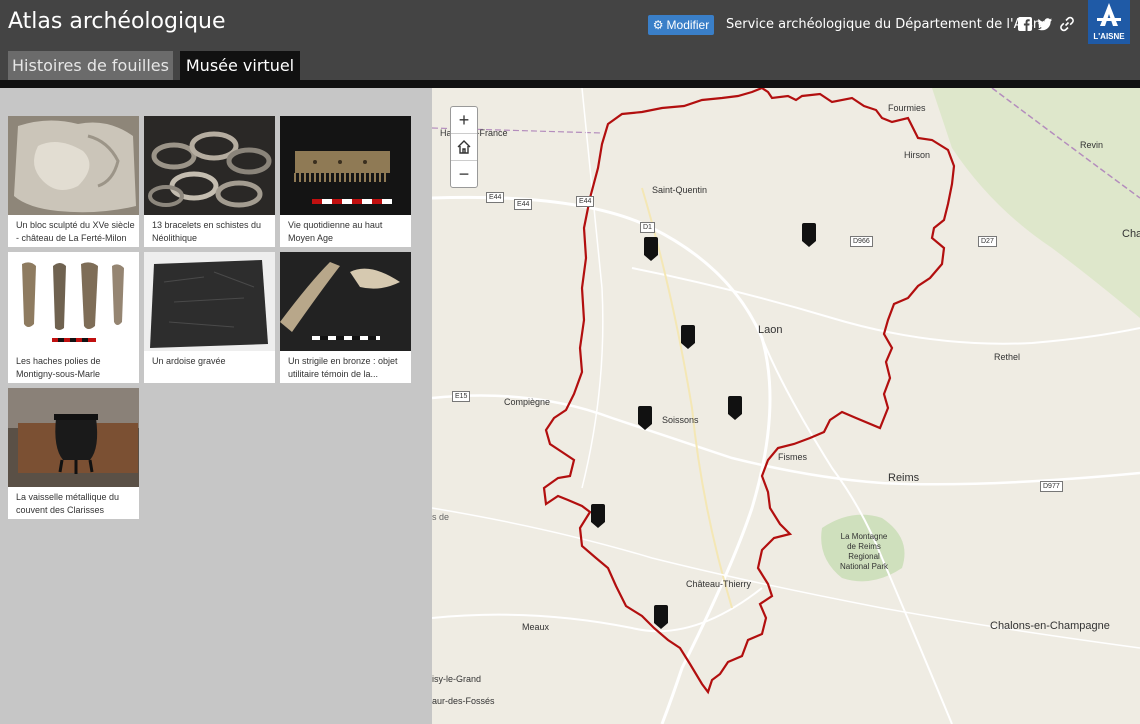 Image resolution: width=1140 pixels, height=724 pixels. I want to click on strigil-image, so click(345, 301).